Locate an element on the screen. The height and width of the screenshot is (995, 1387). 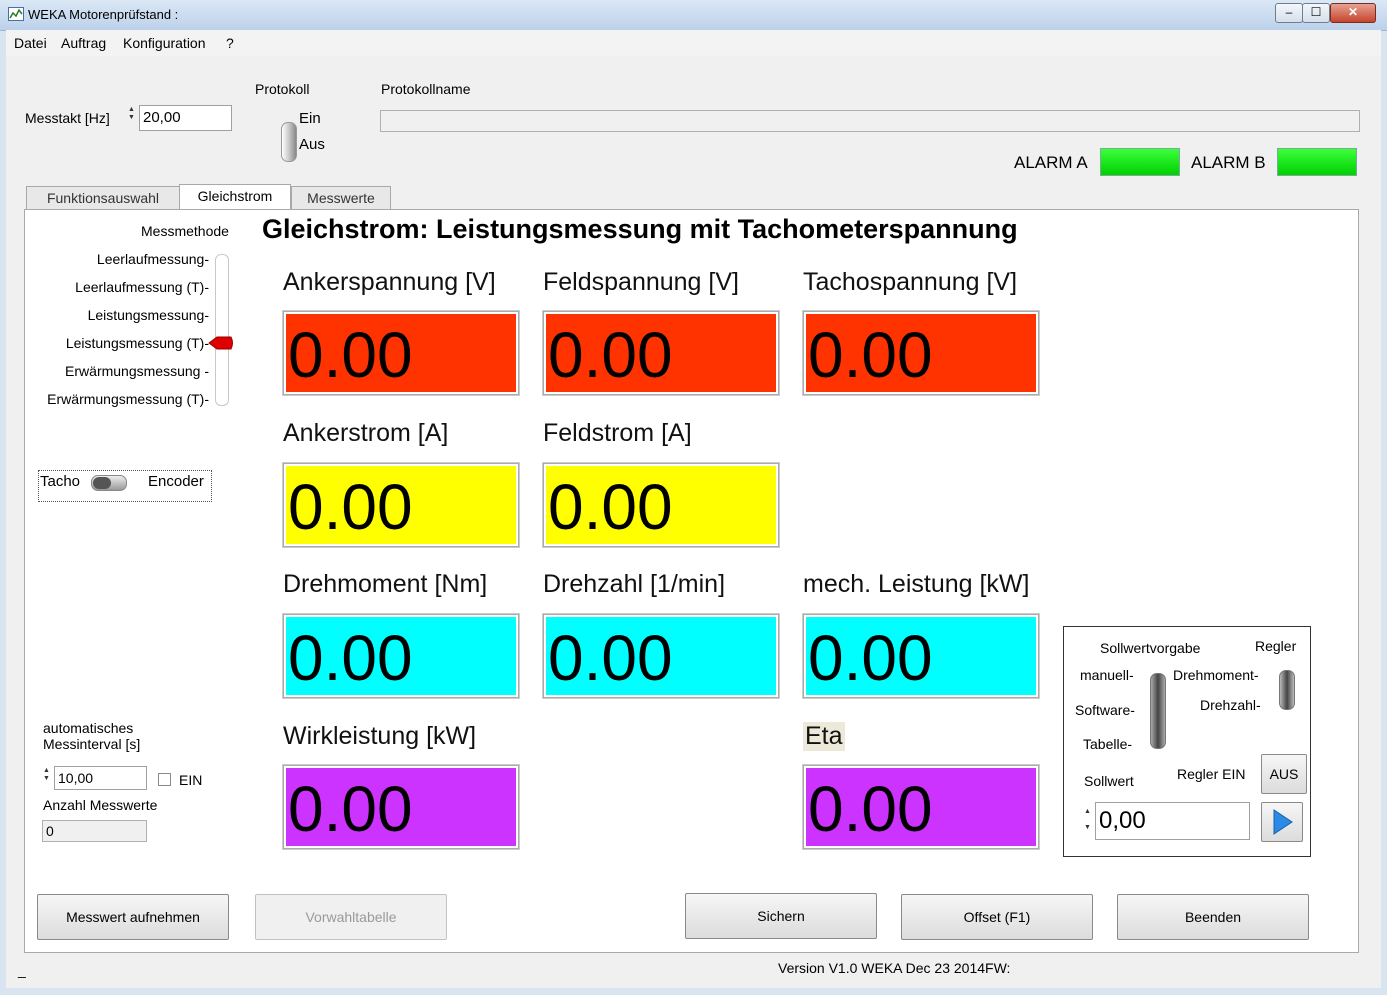
protokoll-aus-label: Aus is located at coordinates (312, 144).